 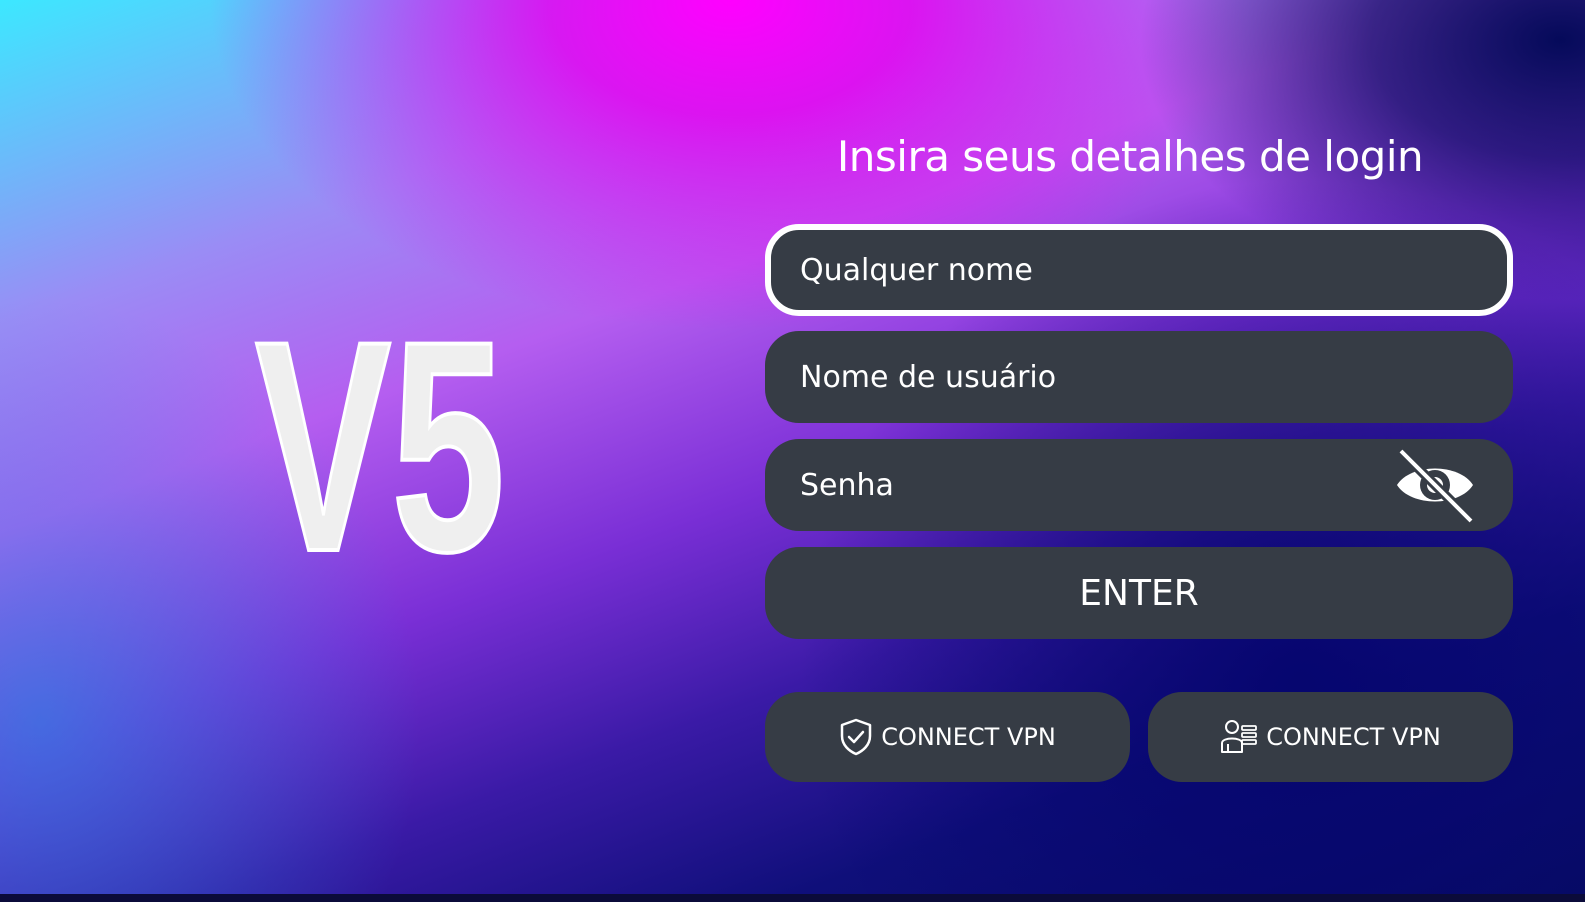 What do you see at coordinates (968, 737) in the screenshot?
I see `connect-vpn-label-1: CONNECT VPN` at bounding box center [968, 737].